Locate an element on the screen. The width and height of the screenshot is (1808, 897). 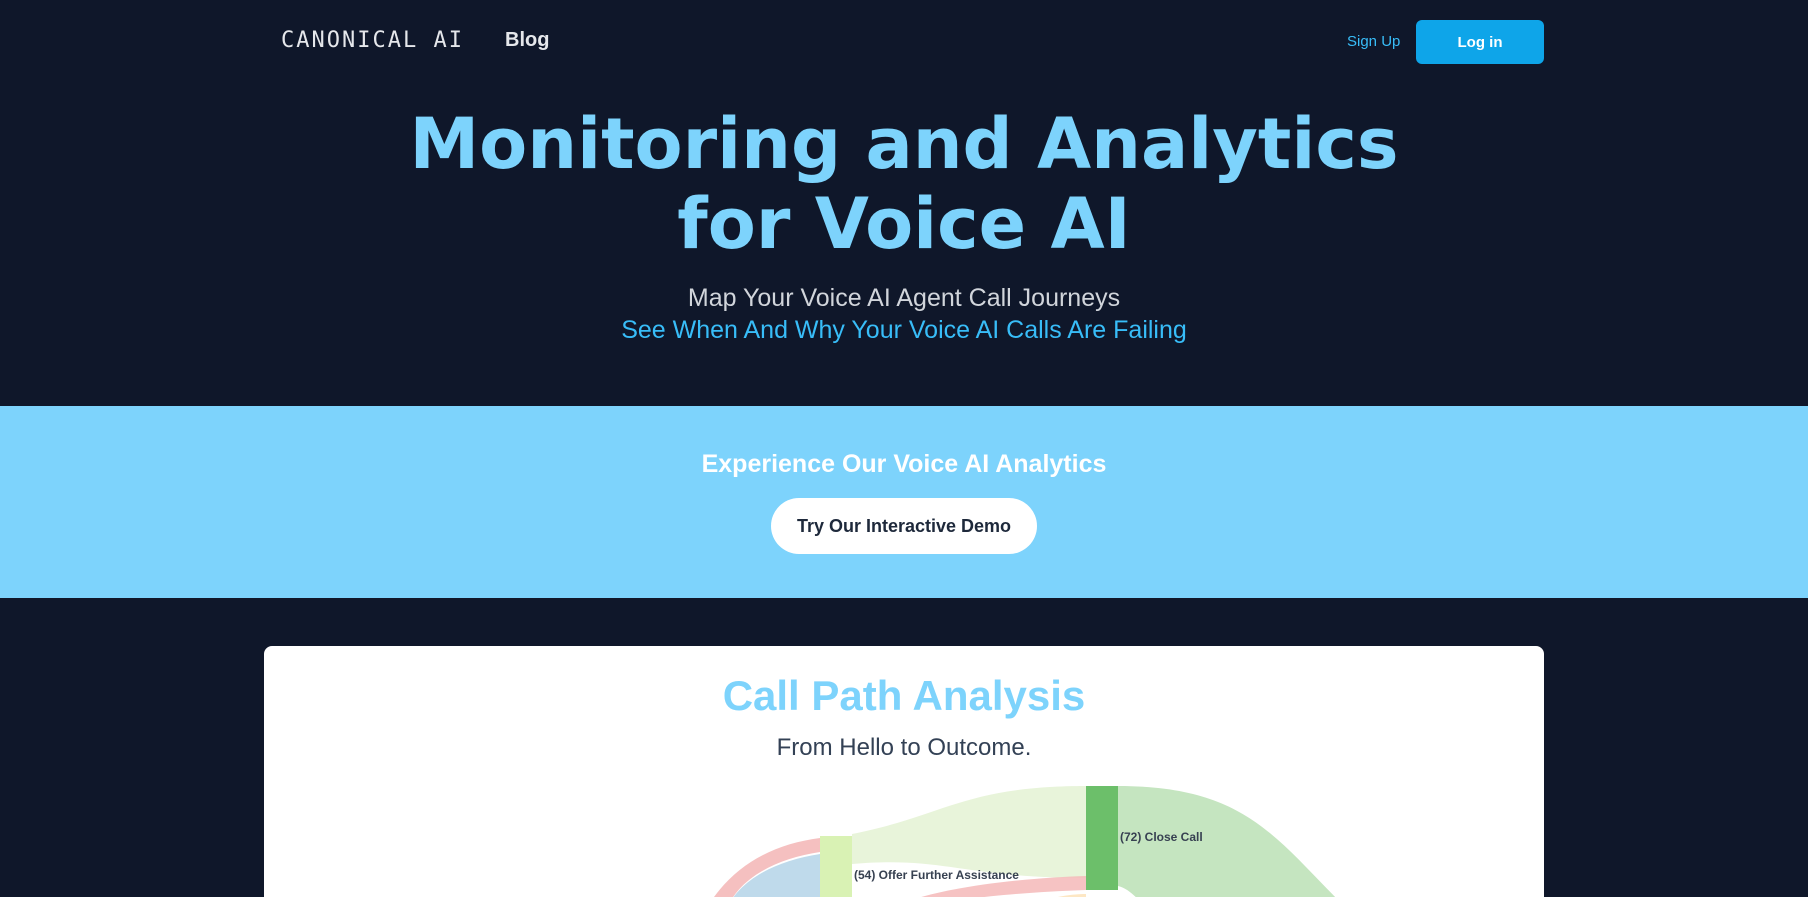
sankey-node-offer-further-assistance is located at coordinates (836, 866).